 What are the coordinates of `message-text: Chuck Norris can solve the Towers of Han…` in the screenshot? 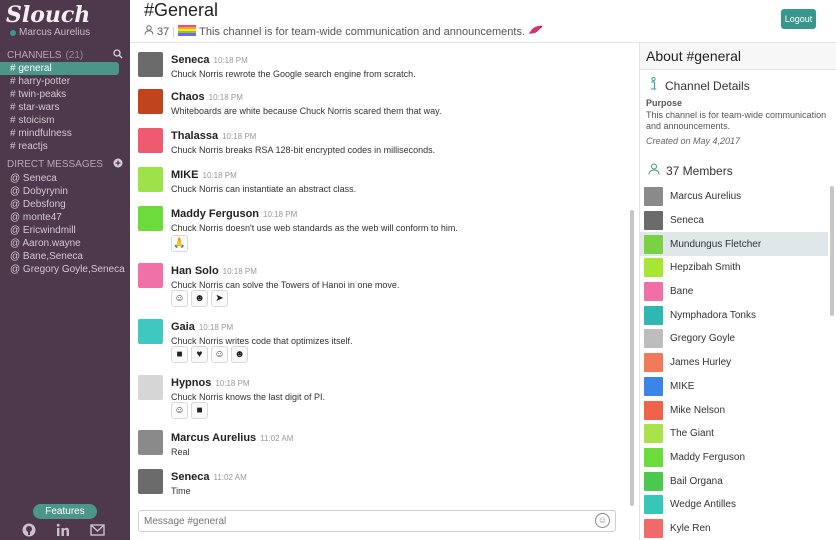 It's located at (285, 285).